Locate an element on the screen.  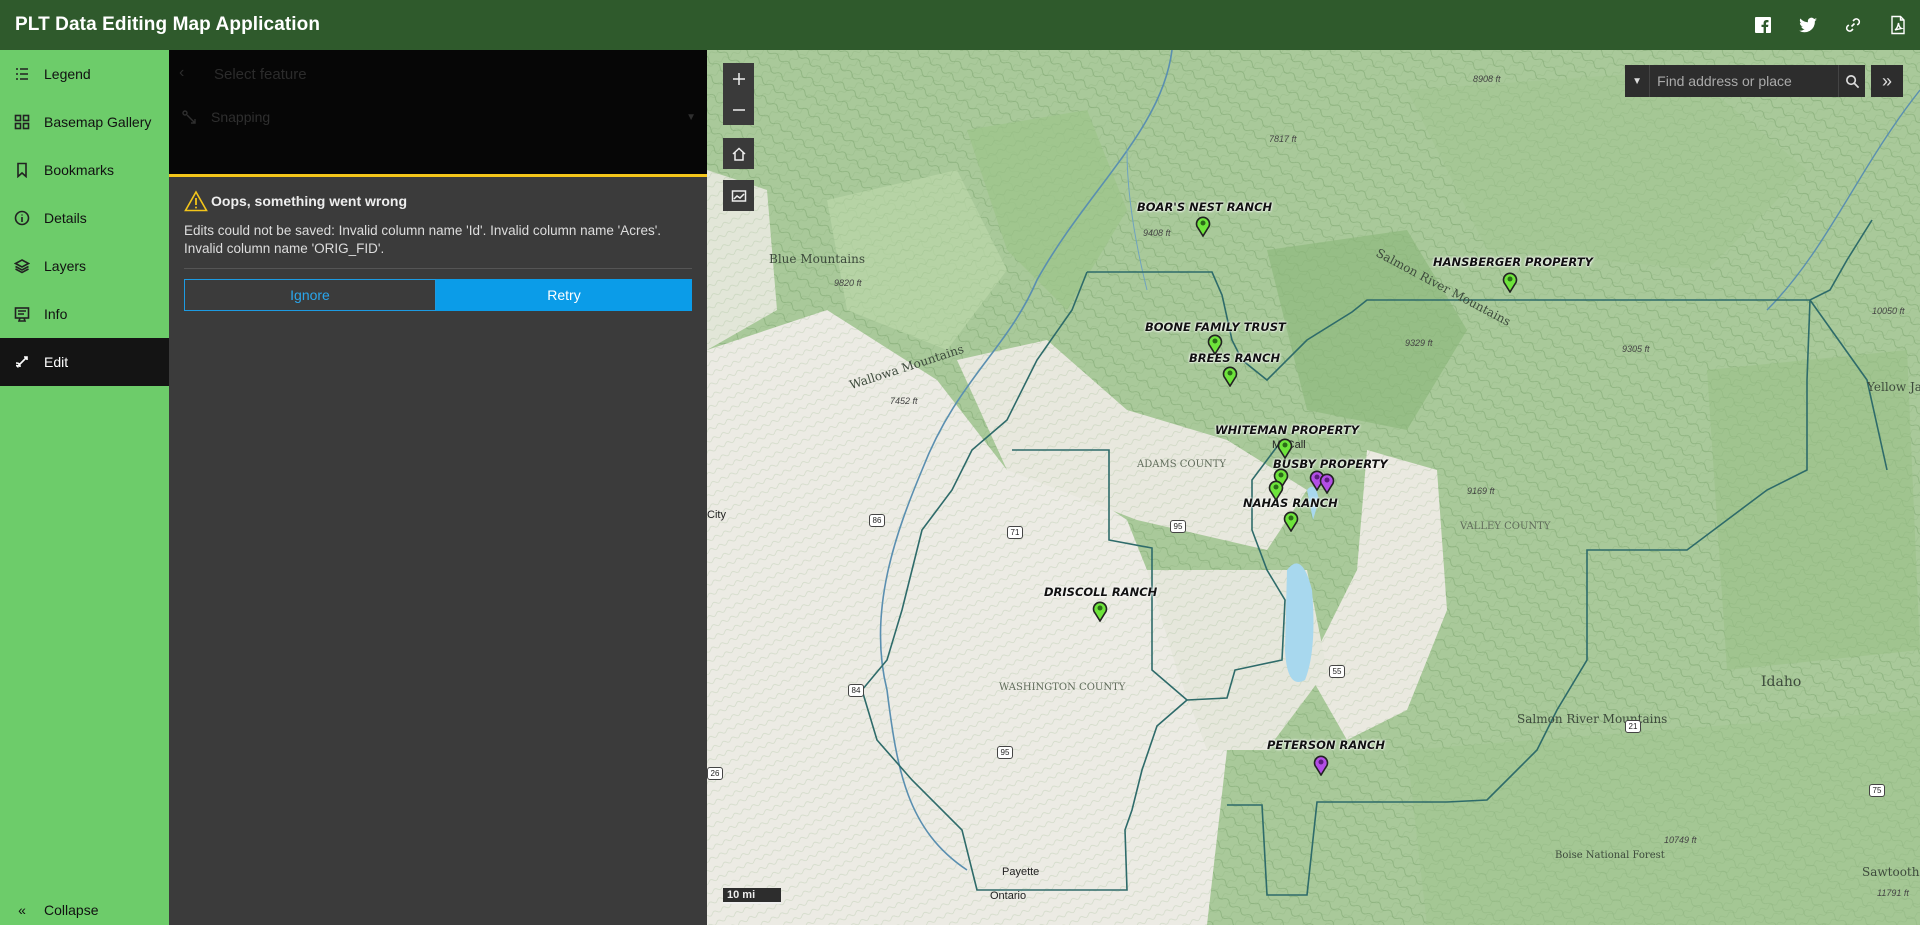
ranch-label: HANSBERGER PROPERTY is located at coordinates (1513, 262).